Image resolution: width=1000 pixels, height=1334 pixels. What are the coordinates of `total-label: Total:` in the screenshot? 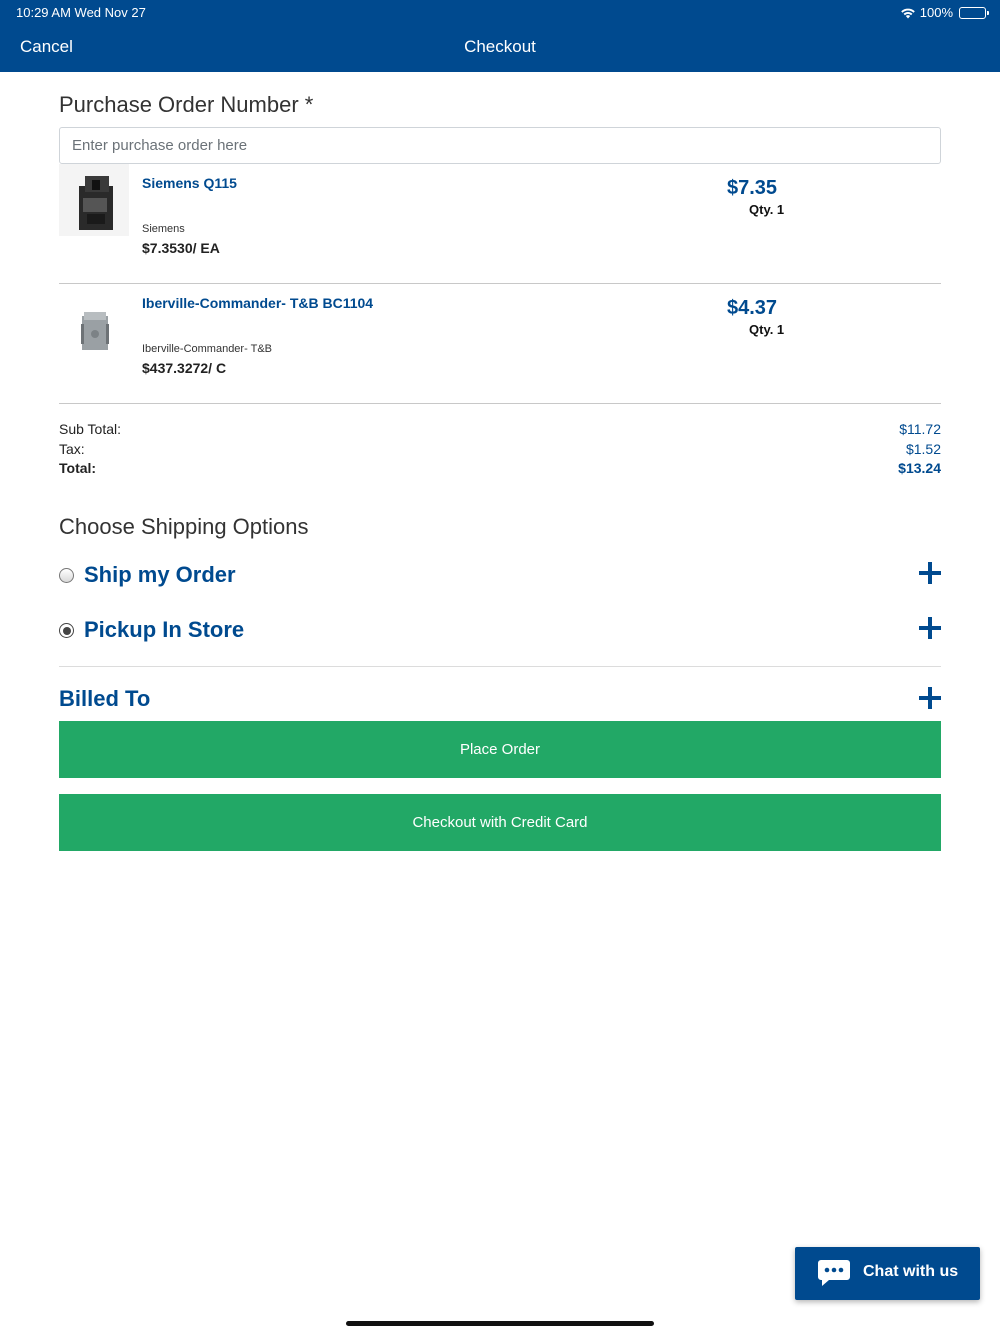 It's located at (78, 468).